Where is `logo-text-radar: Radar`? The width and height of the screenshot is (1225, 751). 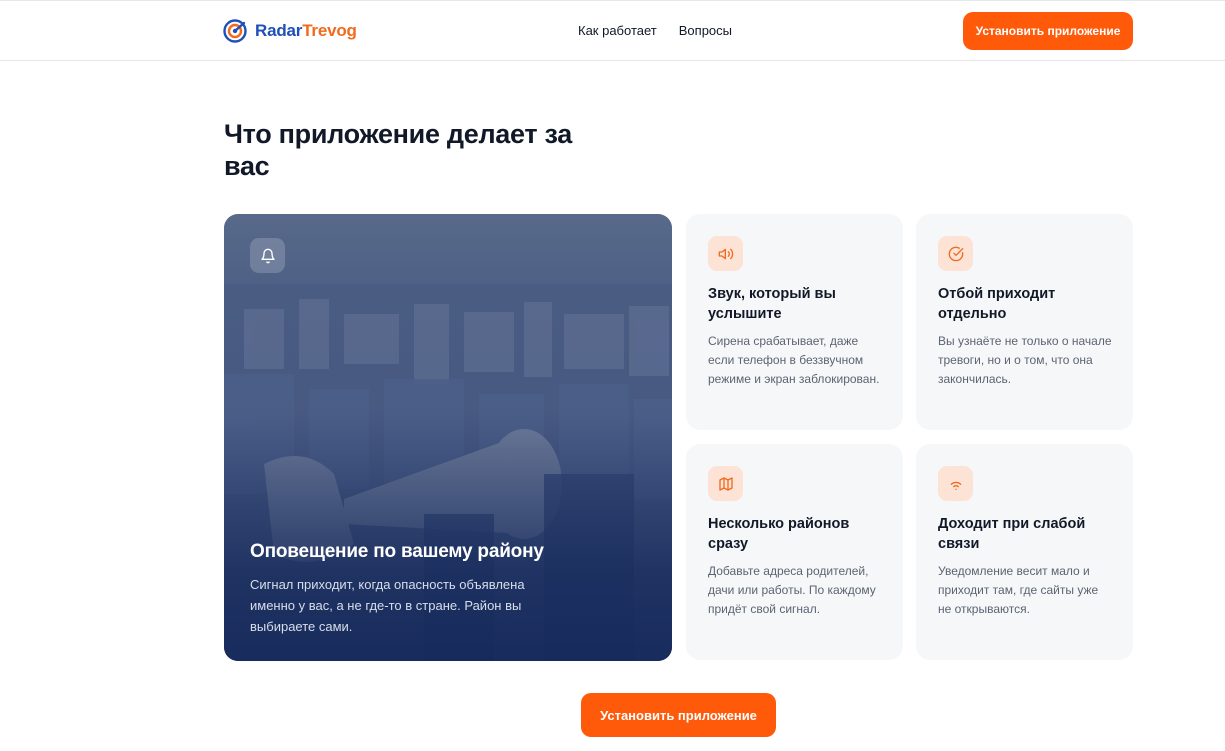 logo-text-radar: Radar is located at coordinates (279, 30).